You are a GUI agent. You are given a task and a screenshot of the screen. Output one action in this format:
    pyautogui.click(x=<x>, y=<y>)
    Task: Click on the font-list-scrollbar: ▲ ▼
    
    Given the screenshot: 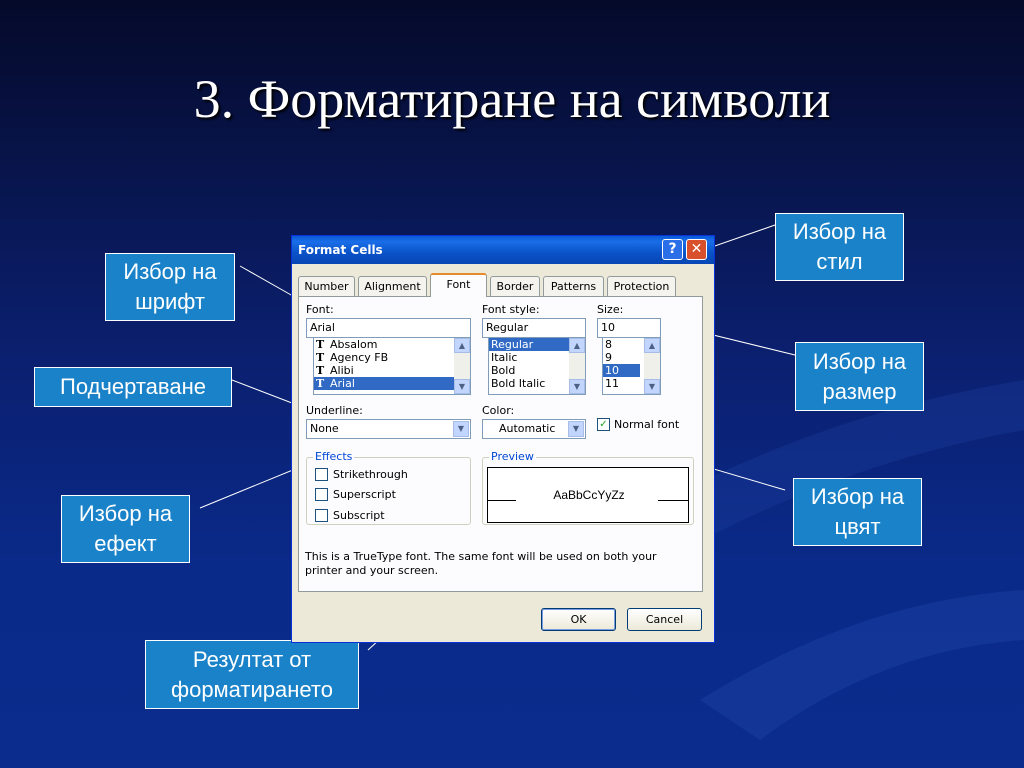 What is the action you would take?
    pyautogui.click(x=462, y=366)
    